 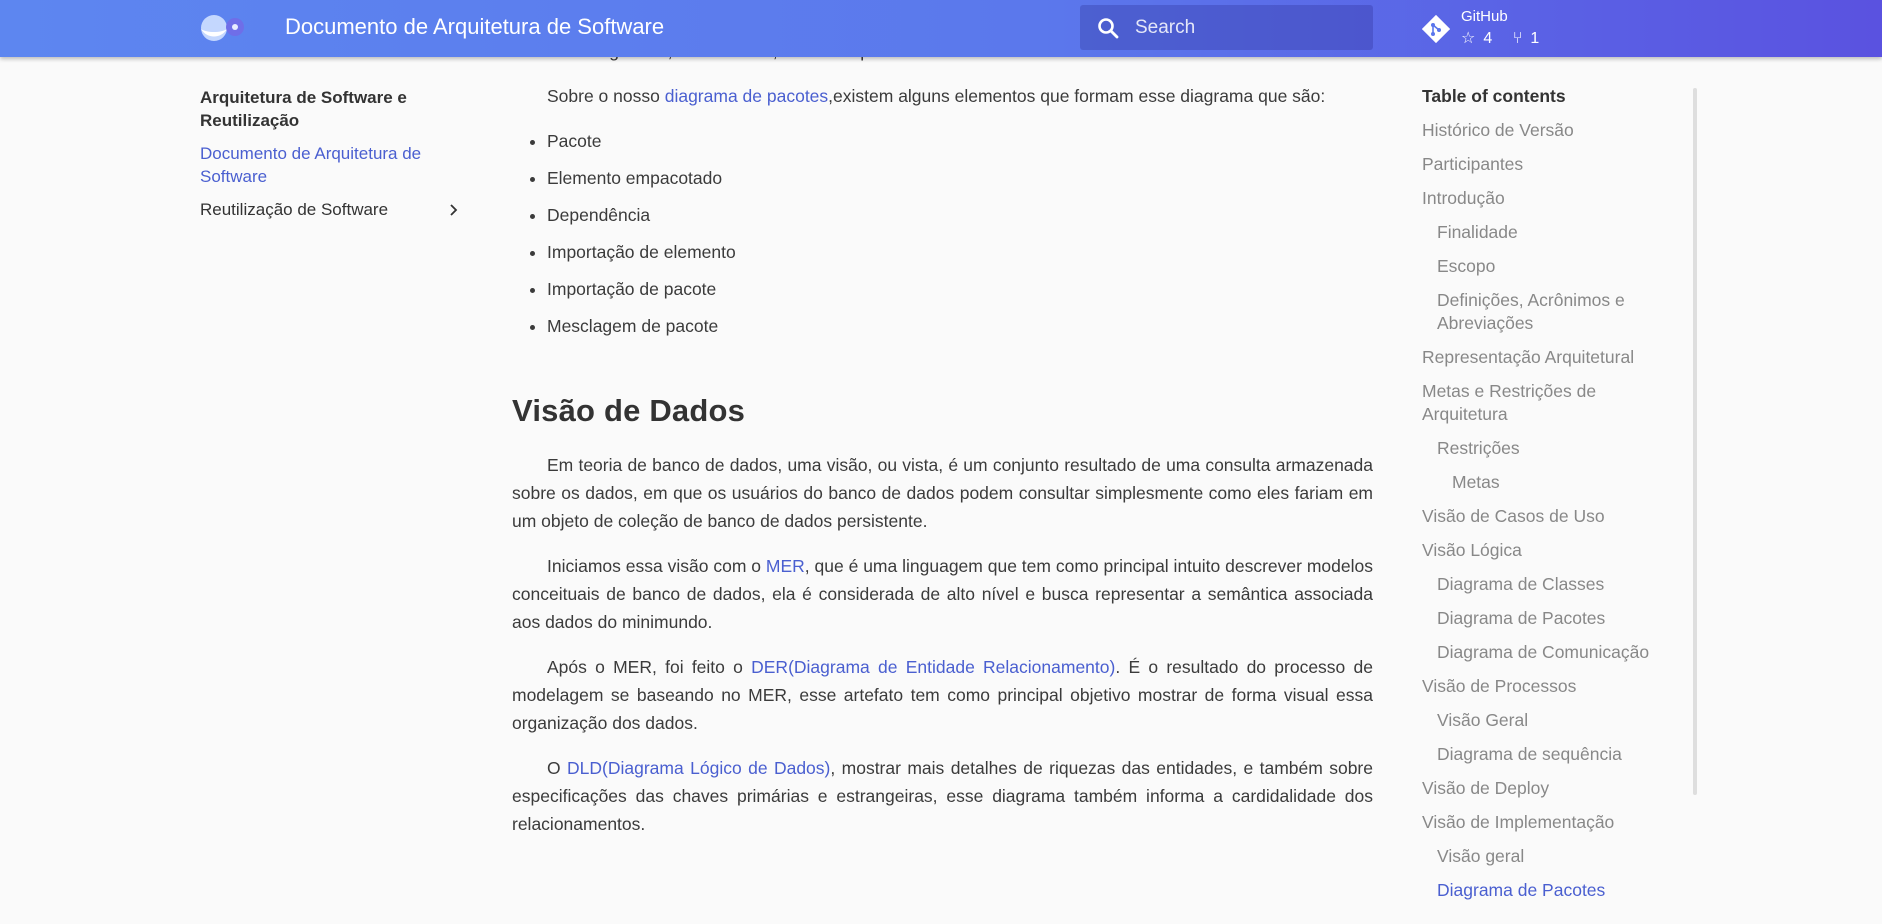 I want to click on toc-item-visao-geral-impl: Visão geral, so click(x=1549, y=856).